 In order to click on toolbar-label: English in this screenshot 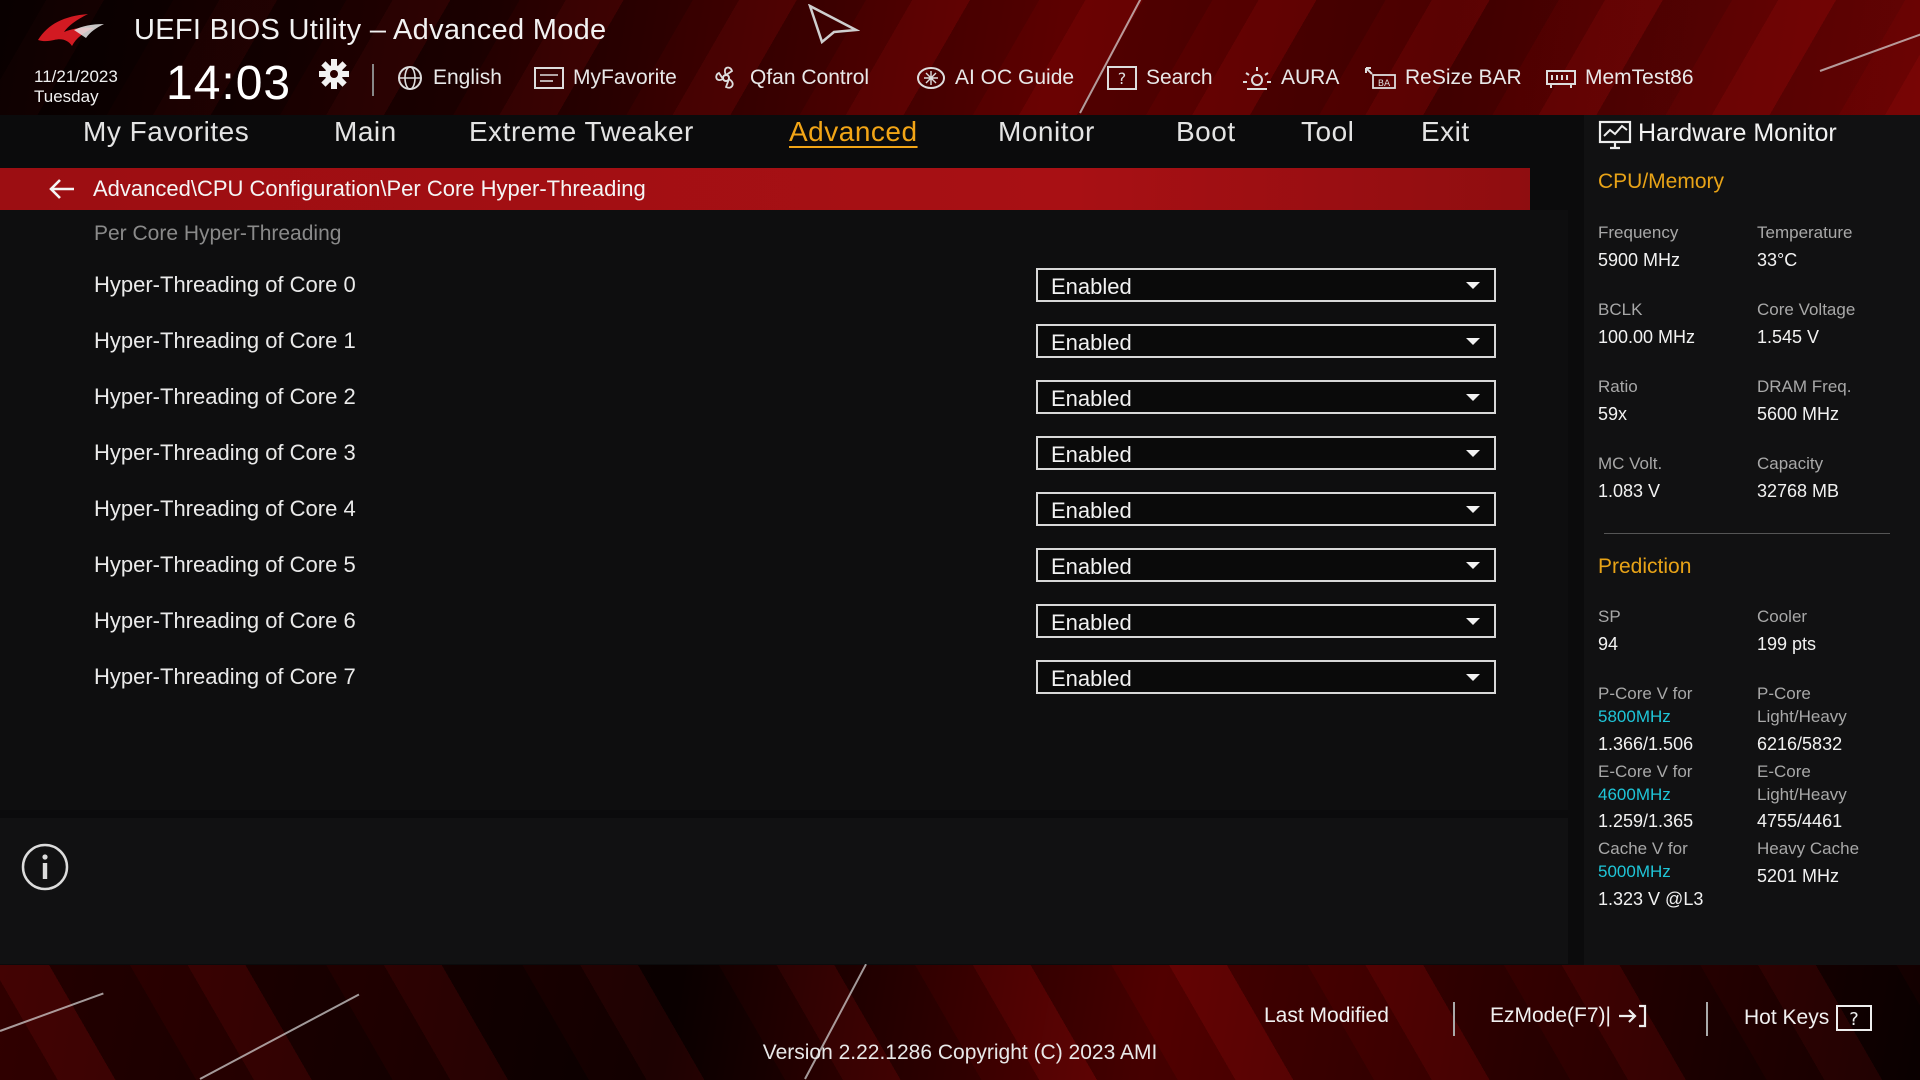, I will do `click(467, 77)`.